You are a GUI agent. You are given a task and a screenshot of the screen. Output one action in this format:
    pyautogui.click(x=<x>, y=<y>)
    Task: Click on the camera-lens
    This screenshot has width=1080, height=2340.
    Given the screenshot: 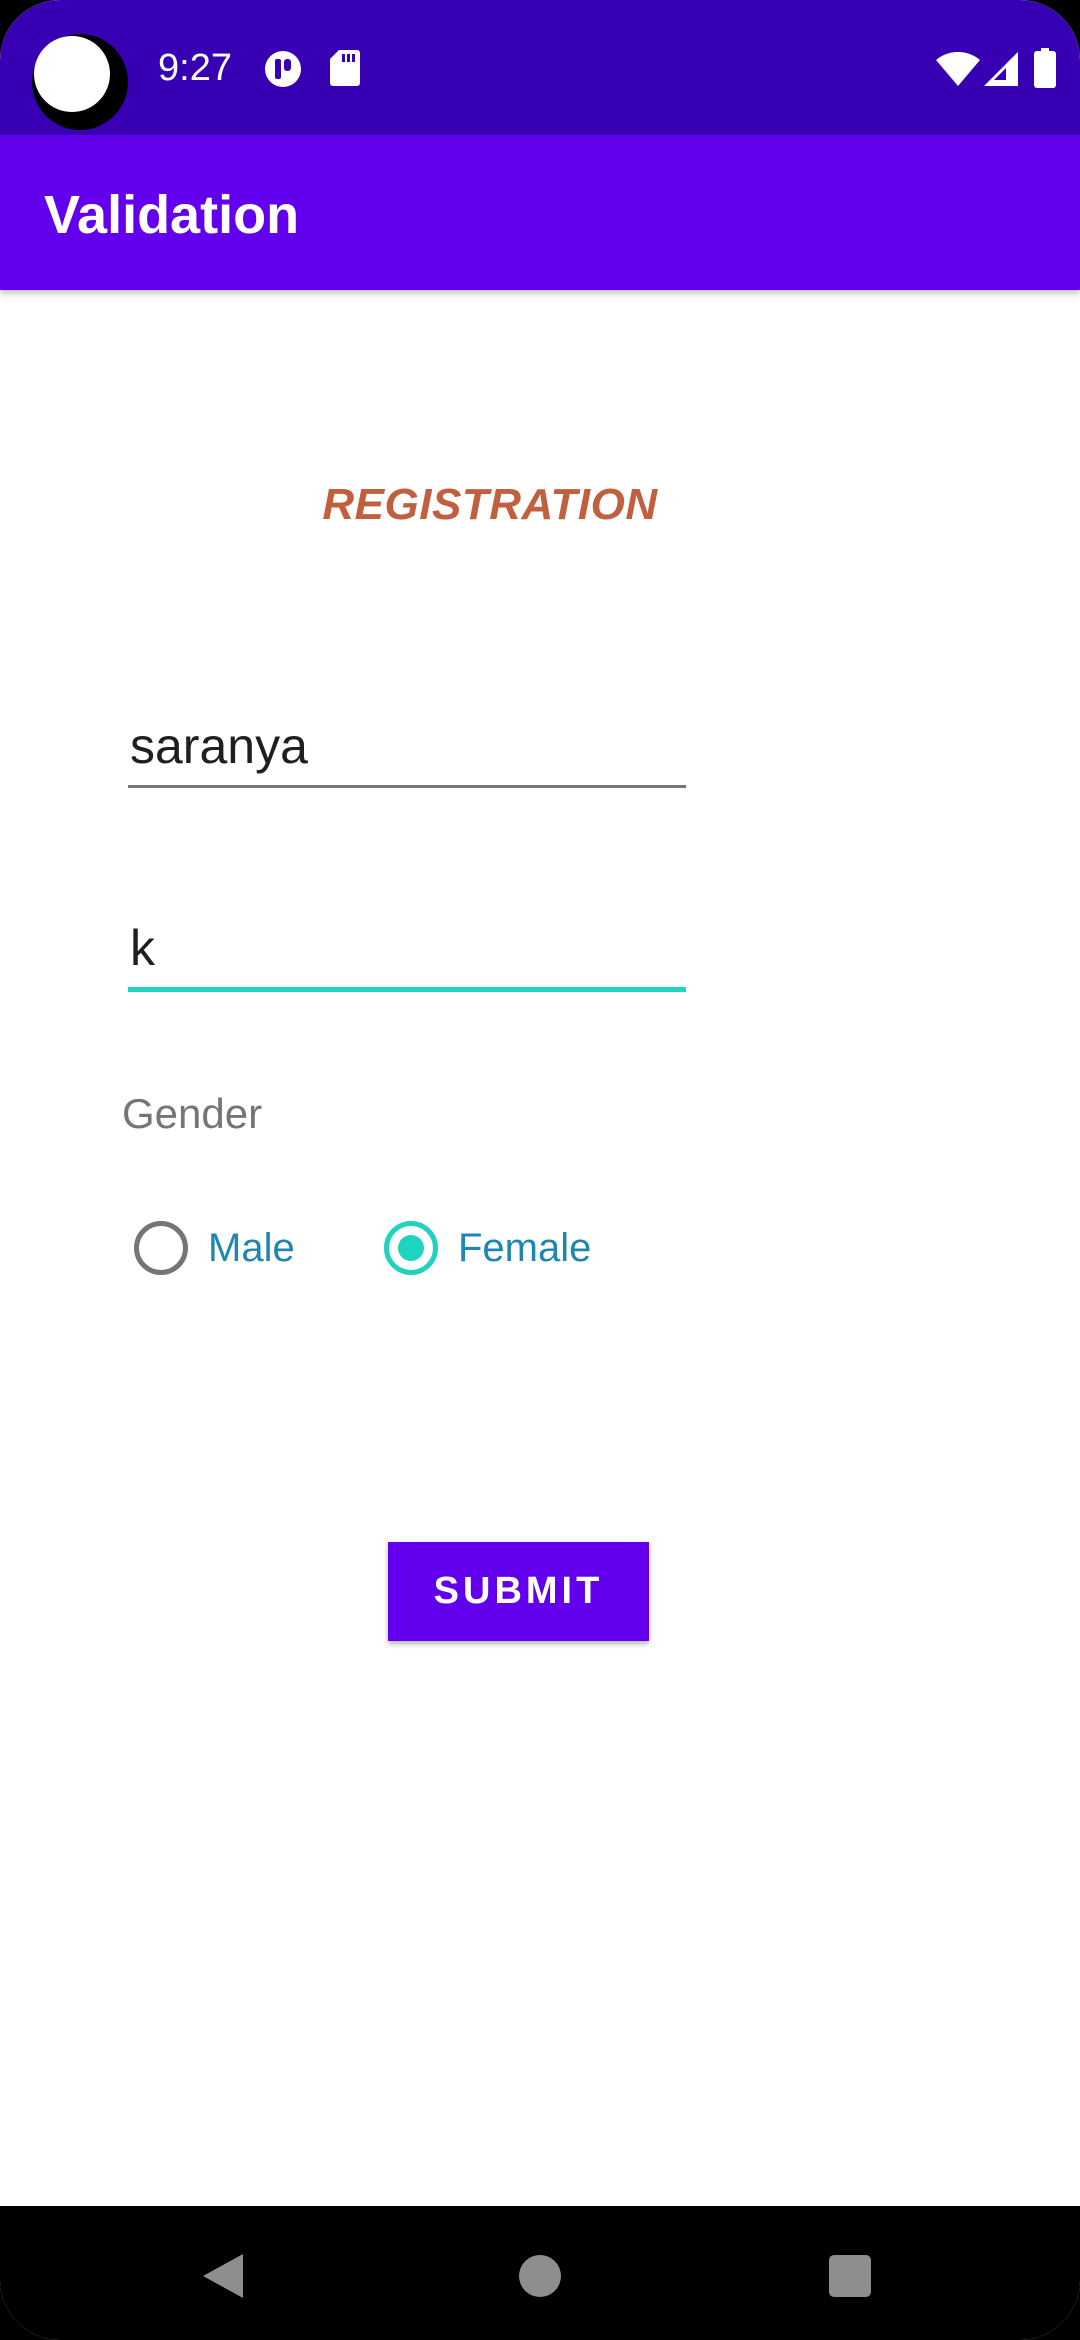 What is the action you would take?
    pyautogui.click(x=72, y=74)
    